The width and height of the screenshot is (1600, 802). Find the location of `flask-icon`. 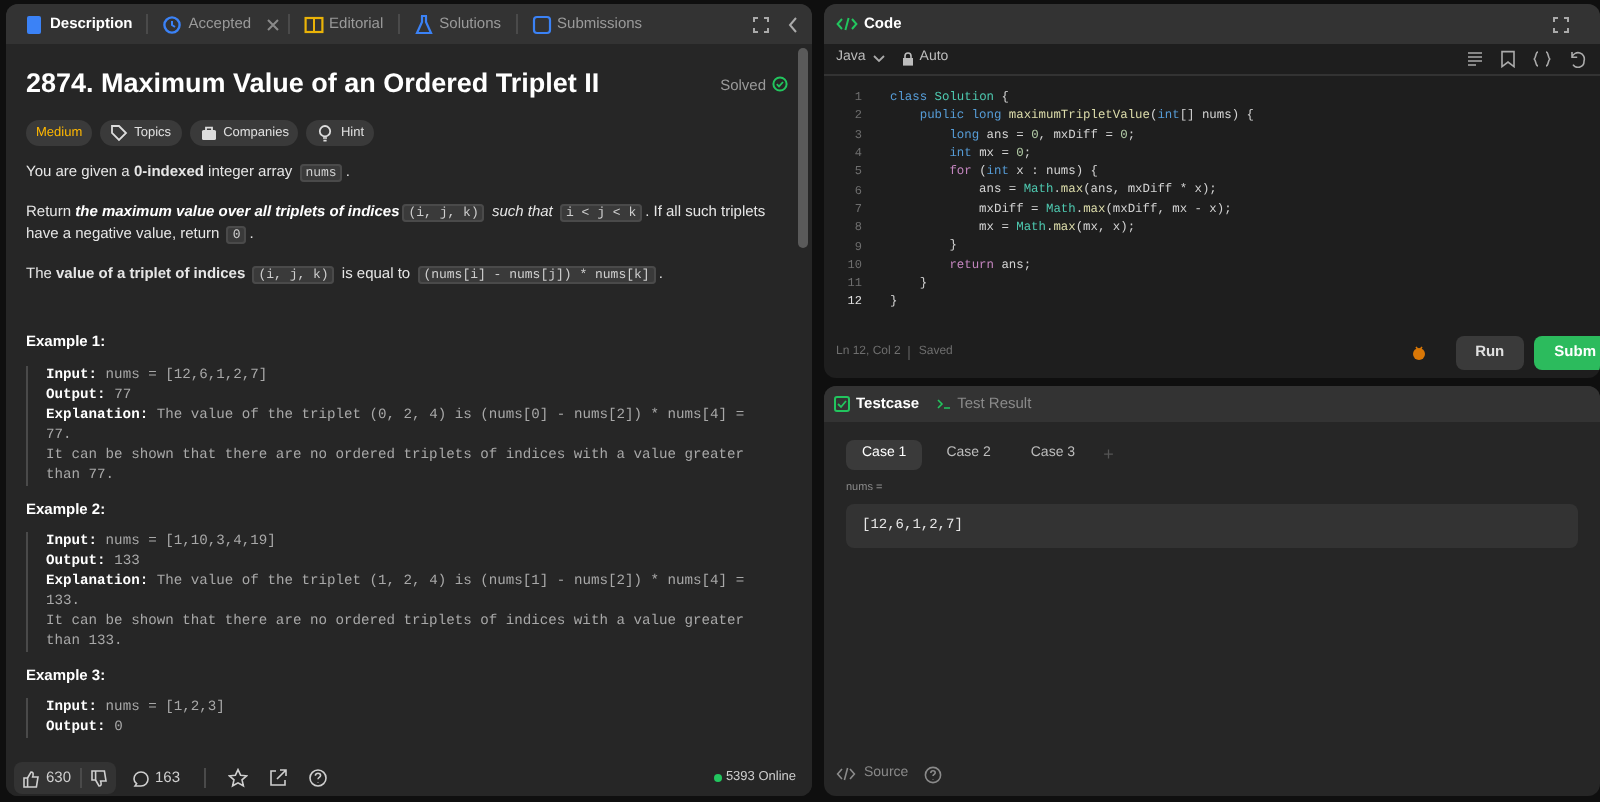

flask-icon is located at coordinates (423, 24).